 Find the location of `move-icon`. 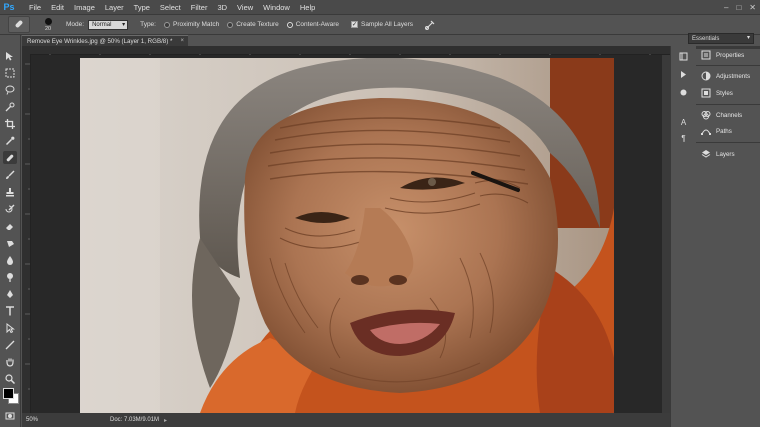

move-icon is located at coordinates (10, 55).